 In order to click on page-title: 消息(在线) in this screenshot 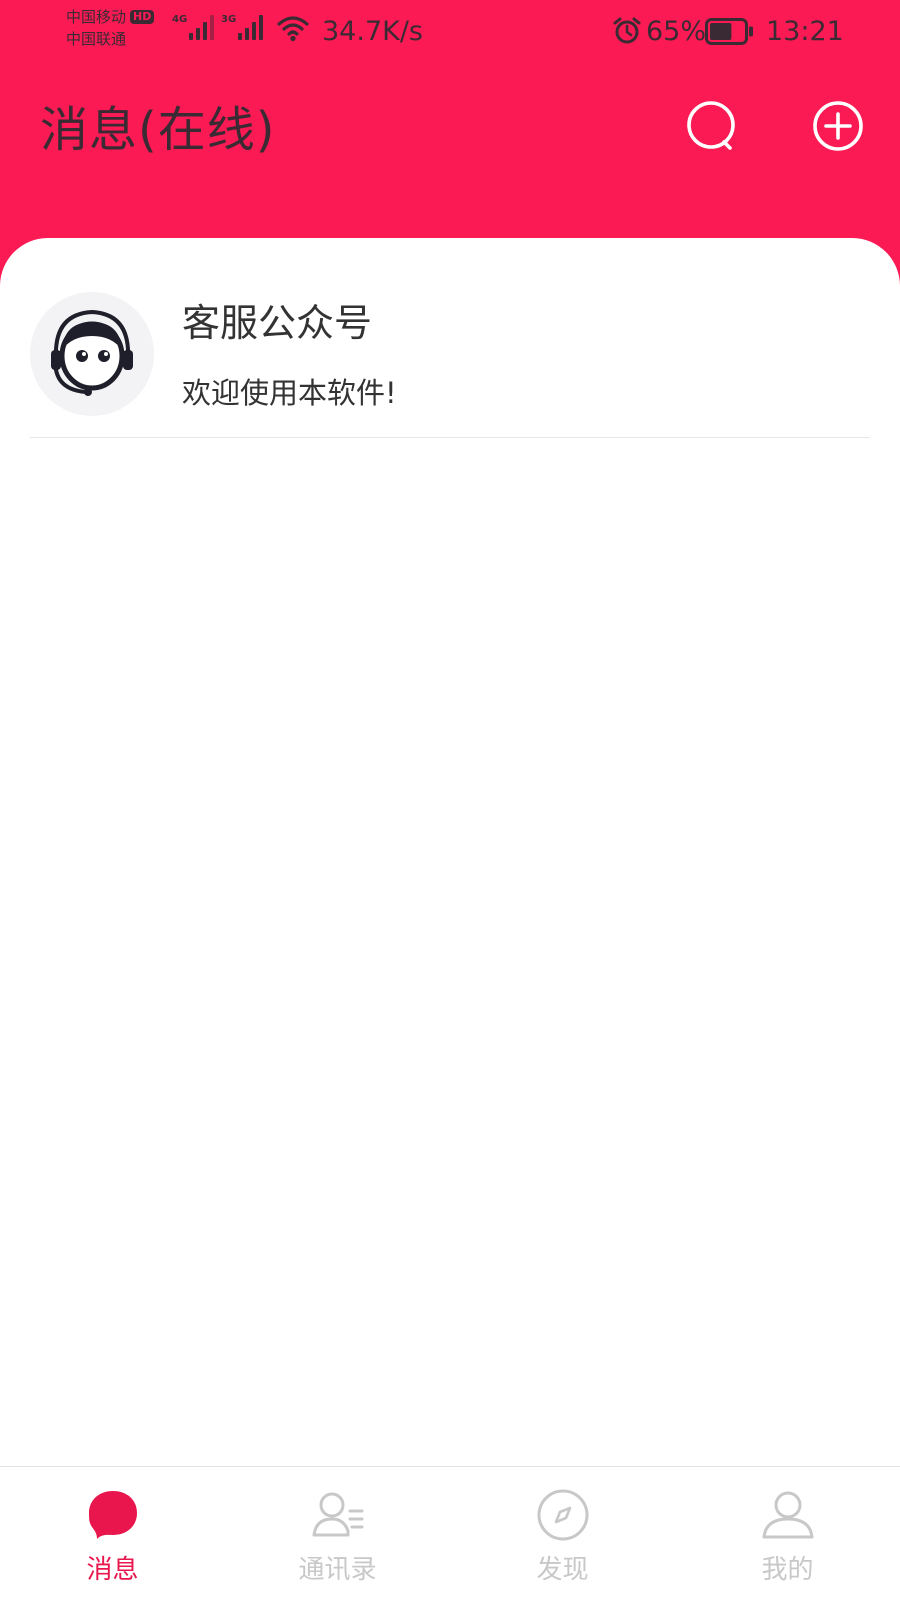, I will do `click(158, 130)`.